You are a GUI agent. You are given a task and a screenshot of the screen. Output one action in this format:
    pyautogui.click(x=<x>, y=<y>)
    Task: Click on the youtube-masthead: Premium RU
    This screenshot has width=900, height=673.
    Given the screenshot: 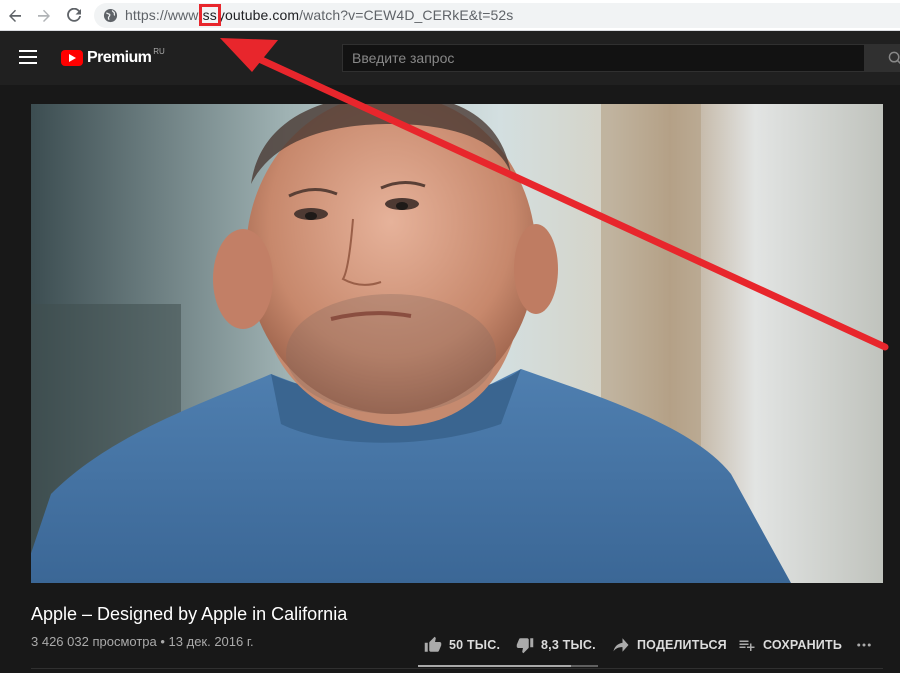 What is the action you would take?
    pyautogui.click(x=450, y=58)
    